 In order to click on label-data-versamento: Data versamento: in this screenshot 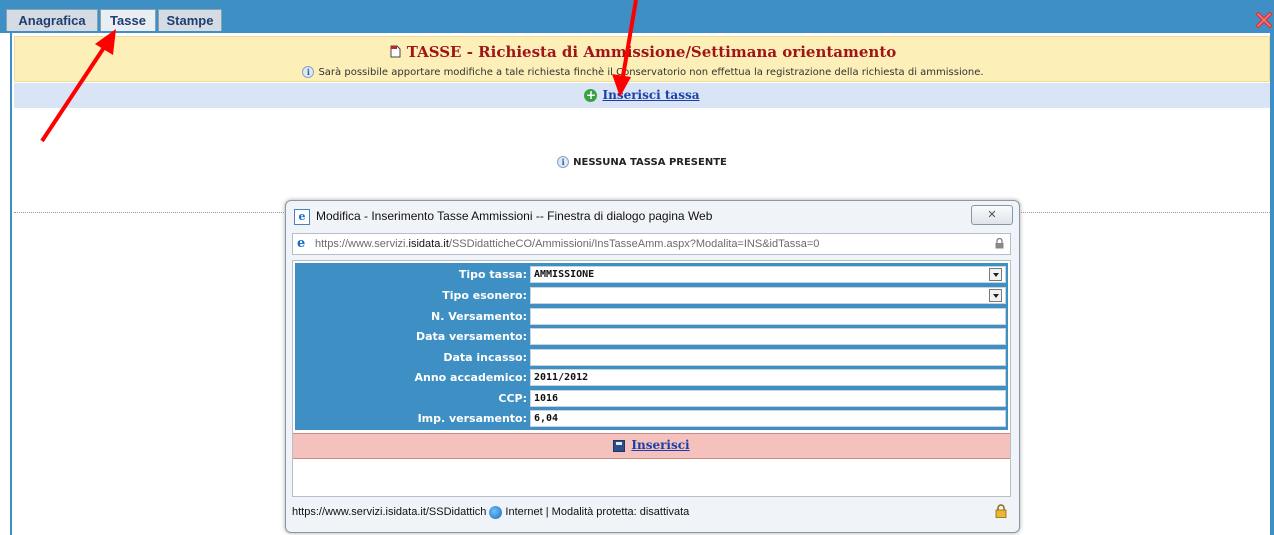, I will do `click(471, 336)`.